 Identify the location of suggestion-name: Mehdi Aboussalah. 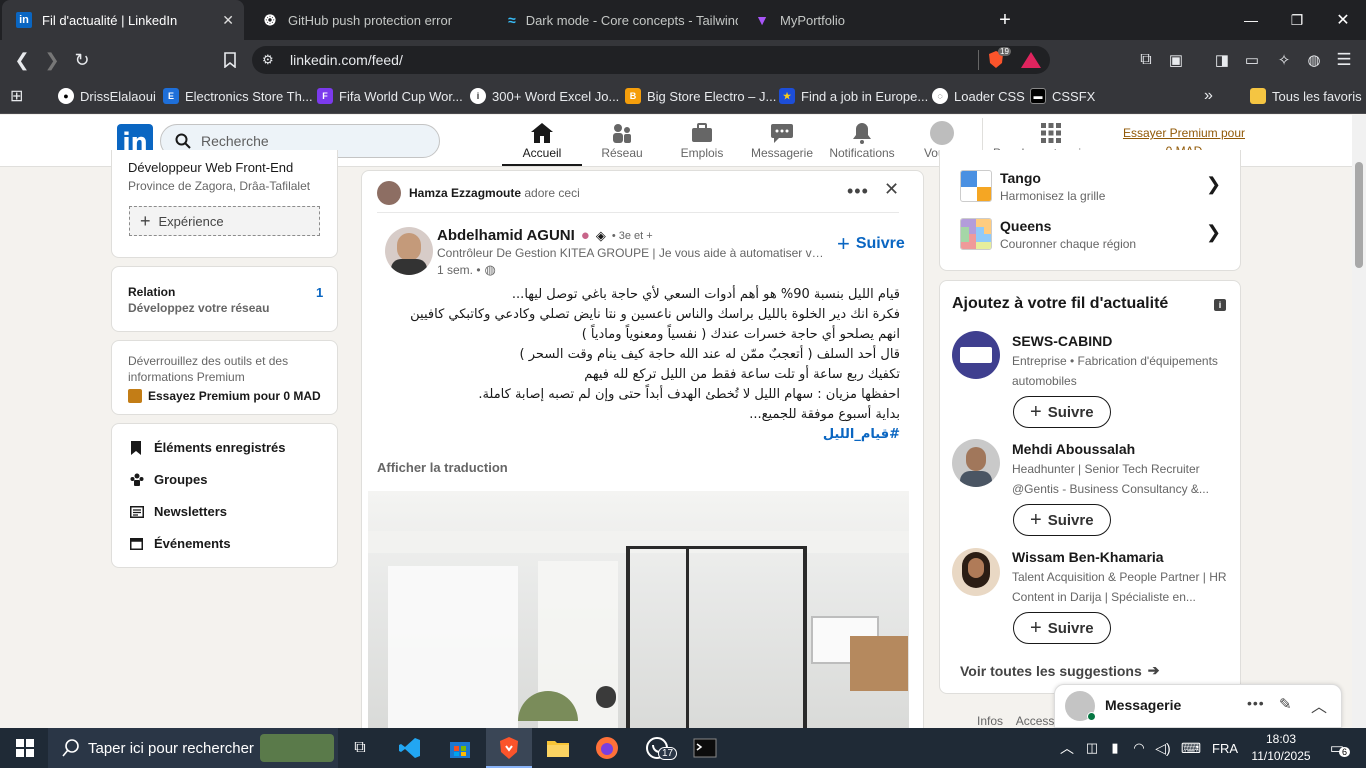
(1119, 449).